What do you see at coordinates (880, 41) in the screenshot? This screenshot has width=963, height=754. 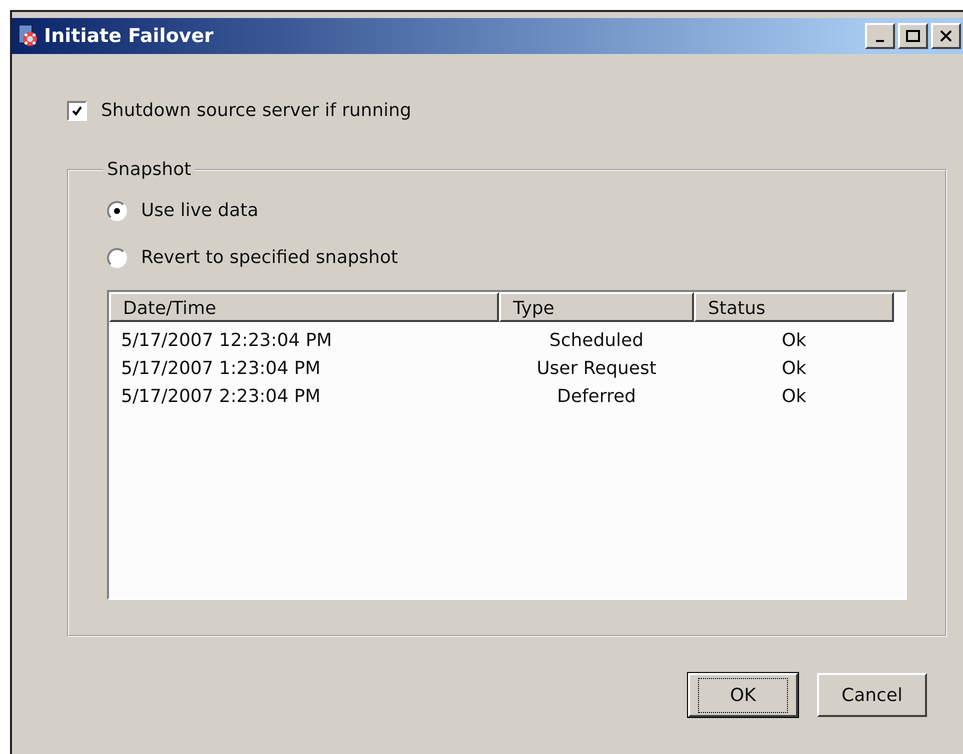 I see `minimize-icon` at bounding box center [880, 41].